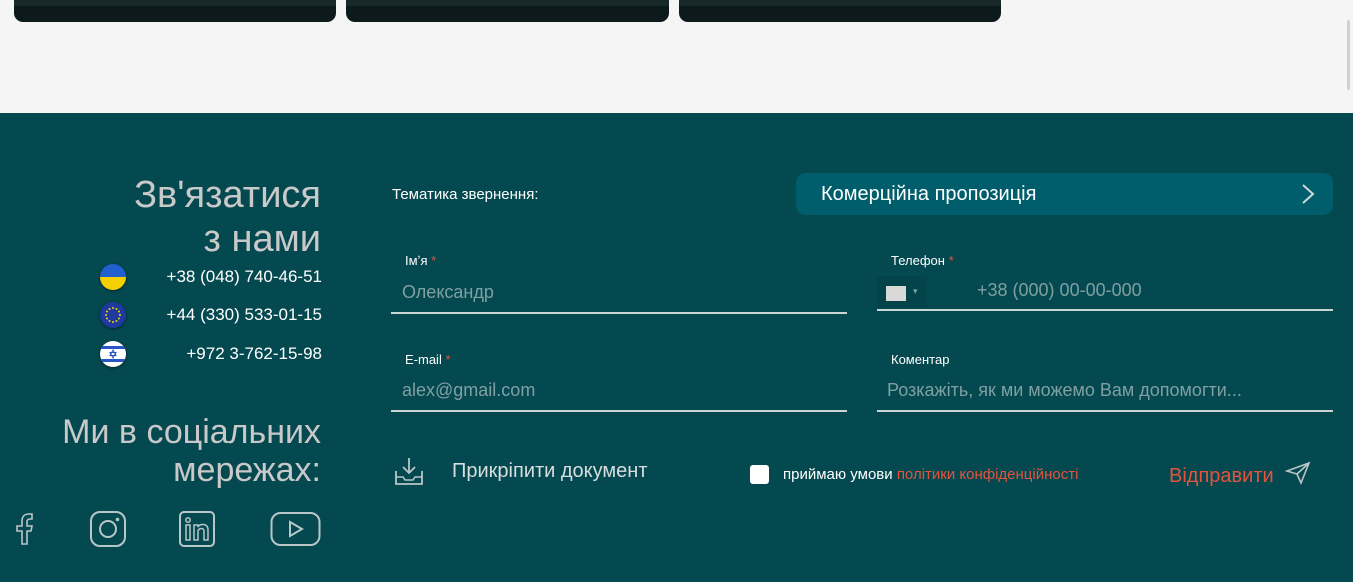  Describe the element at coordinates (295, 529) in the screenshot. I see `youtube-icon` at that location.